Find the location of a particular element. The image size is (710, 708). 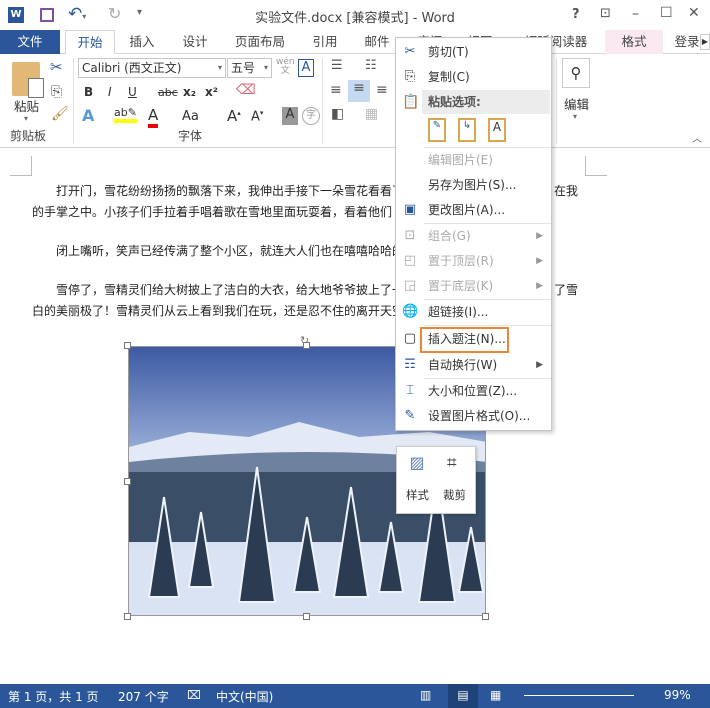

editing-dropdown-icon: ▾ is located at coordinates (575, 116).